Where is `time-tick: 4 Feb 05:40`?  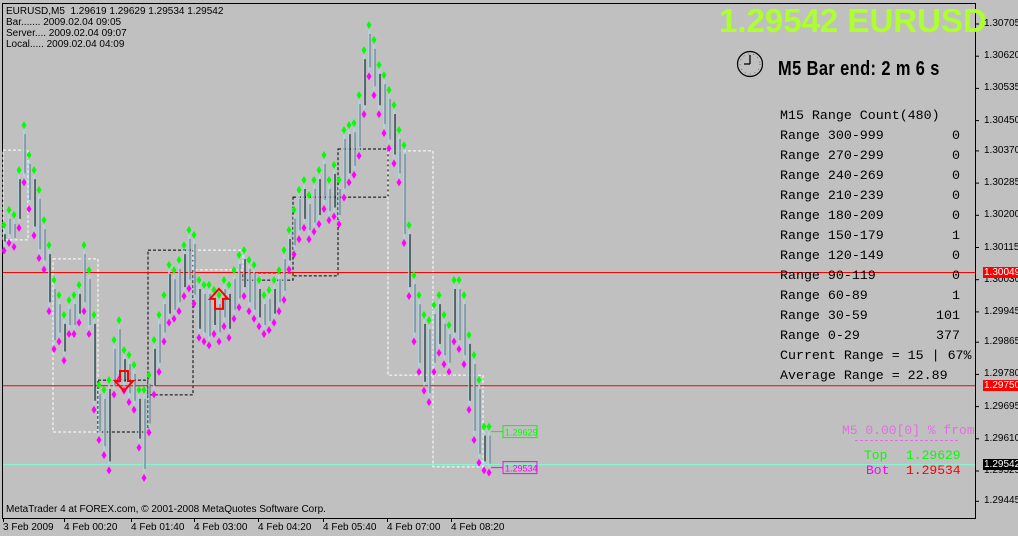 time-tick: 4 Feb 05:40 is located at coordinates (350, 527).